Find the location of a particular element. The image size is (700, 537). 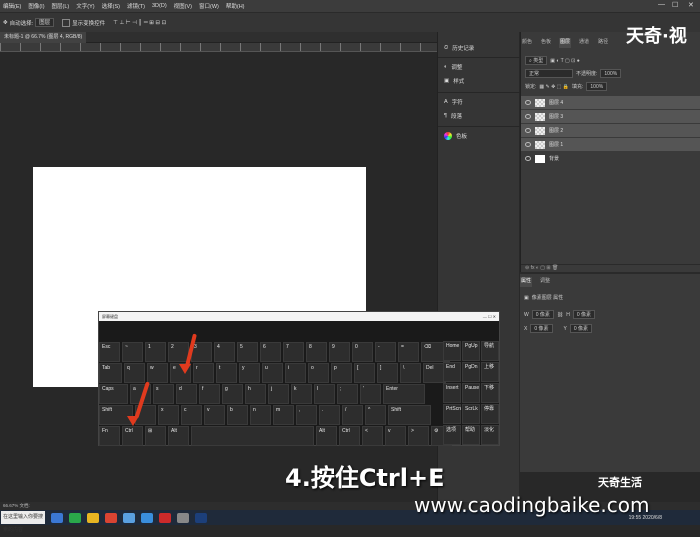

menu-item: 滤镜(T) is located at coordinates (136, 6).